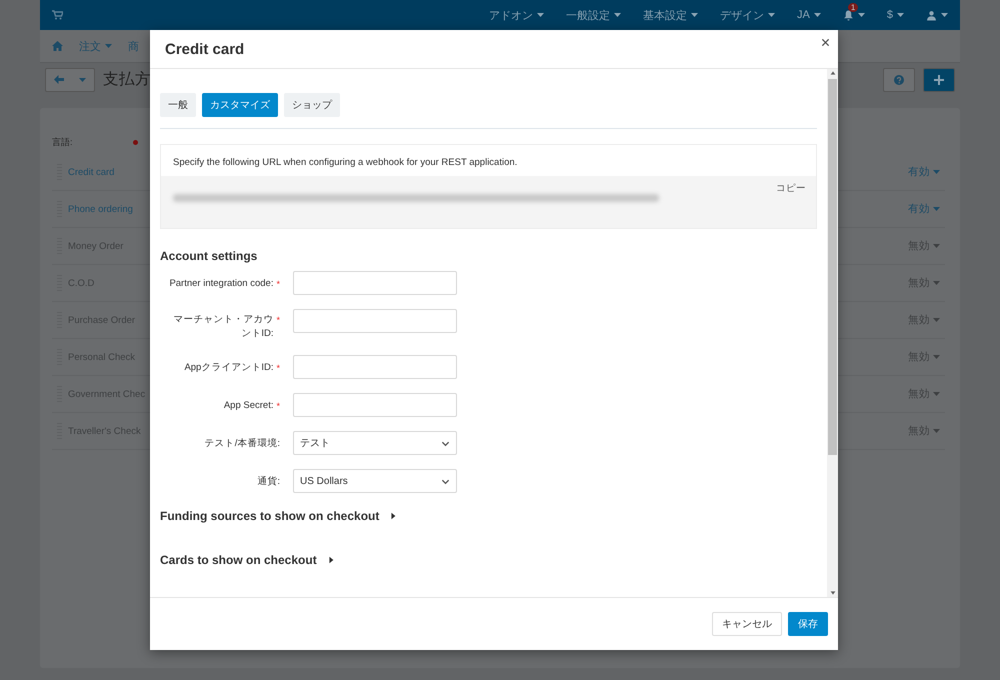 The width and height of the screenshot is (1000, 680). I want to click on field-label: App Secret:, so click(249, 406).